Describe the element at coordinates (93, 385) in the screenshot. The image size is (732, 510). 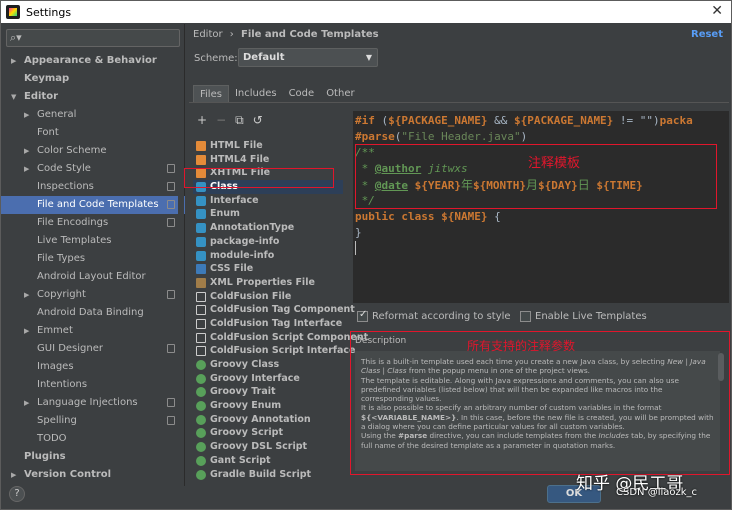
I see `sidebar-item: Intentions` at that location.